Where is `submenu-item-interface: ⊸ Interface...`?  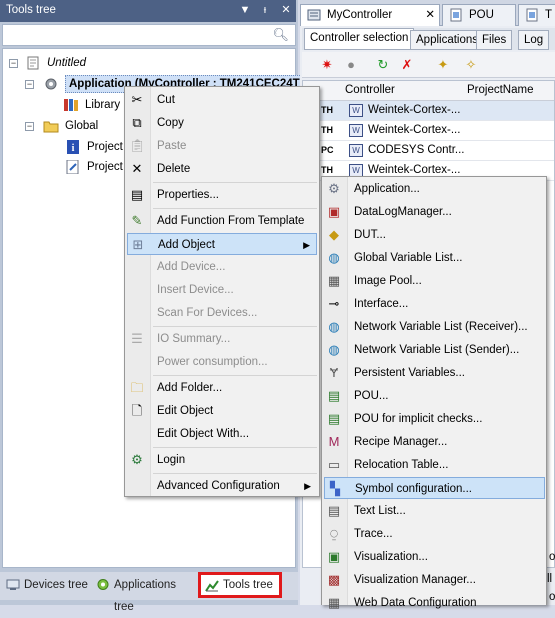
submenu-item-interface: ⊸ Interface... is located at coordinates (434, 304).